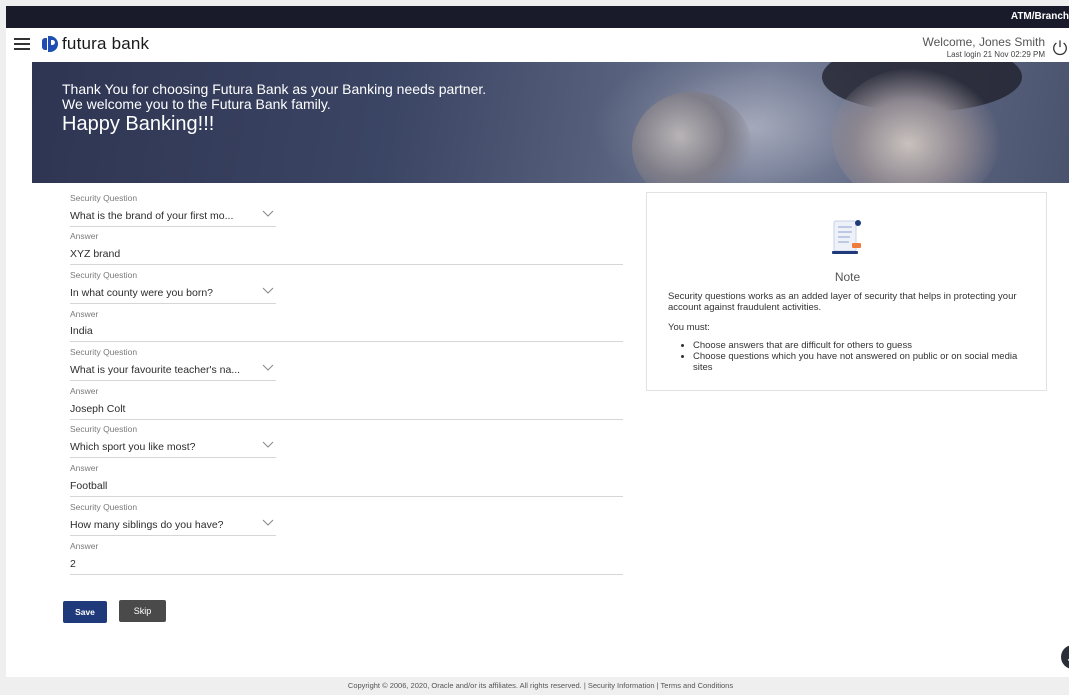 Image resolution: width=1069 pixels, height=695 pixels. What do you see at coordinates (1065, 657) in the screenshot?
I see `chat-icon` at bounding box center [1065, 657].